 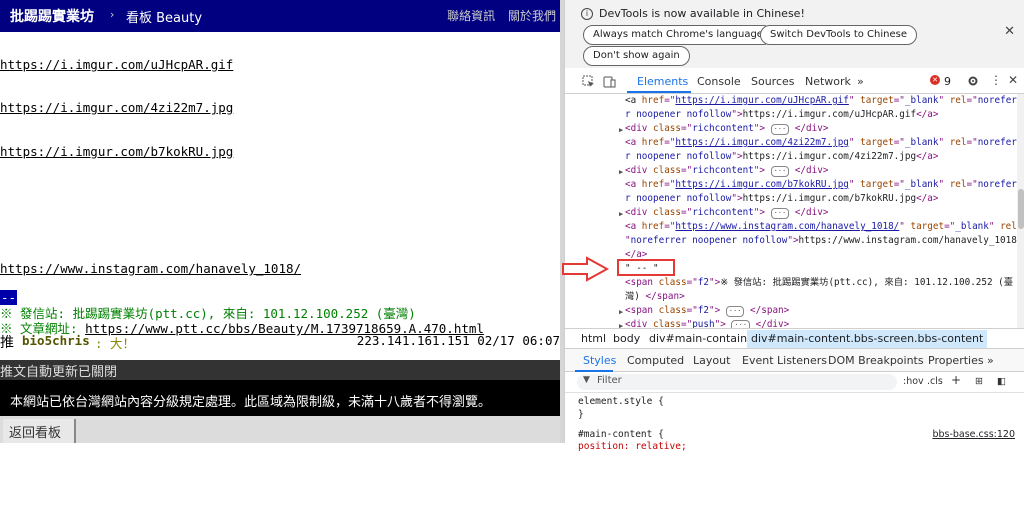 What do you see at coordinates (662, 81) in the screenshot?
I see `tab-elements: Elements` at bounding box center [662, 81].